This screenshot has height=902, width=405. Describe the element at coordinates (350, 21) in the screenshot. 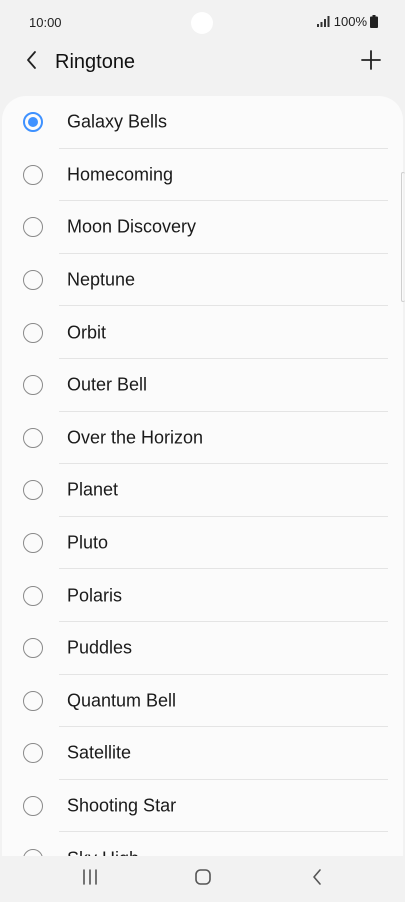

I see `battery-percentage: 100%` at that location.